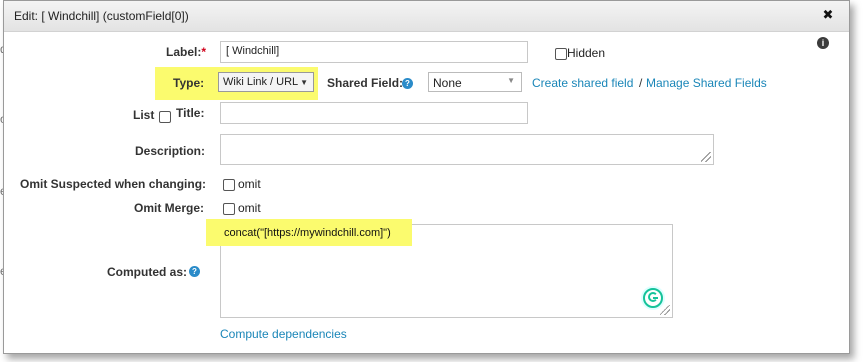  What do you see at coordinates (447, 83) in the screenshot?
I see `shared-field-select-value: None` at bounding box center [447, 83].